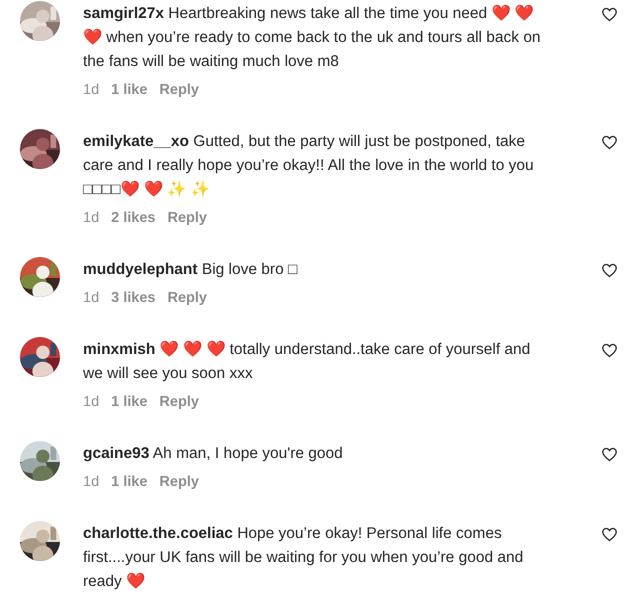 This screenshot has height=608, width=634. I want to click on comment-text: gcaine93 Ah man, I hope you're good, so click(213, 454).